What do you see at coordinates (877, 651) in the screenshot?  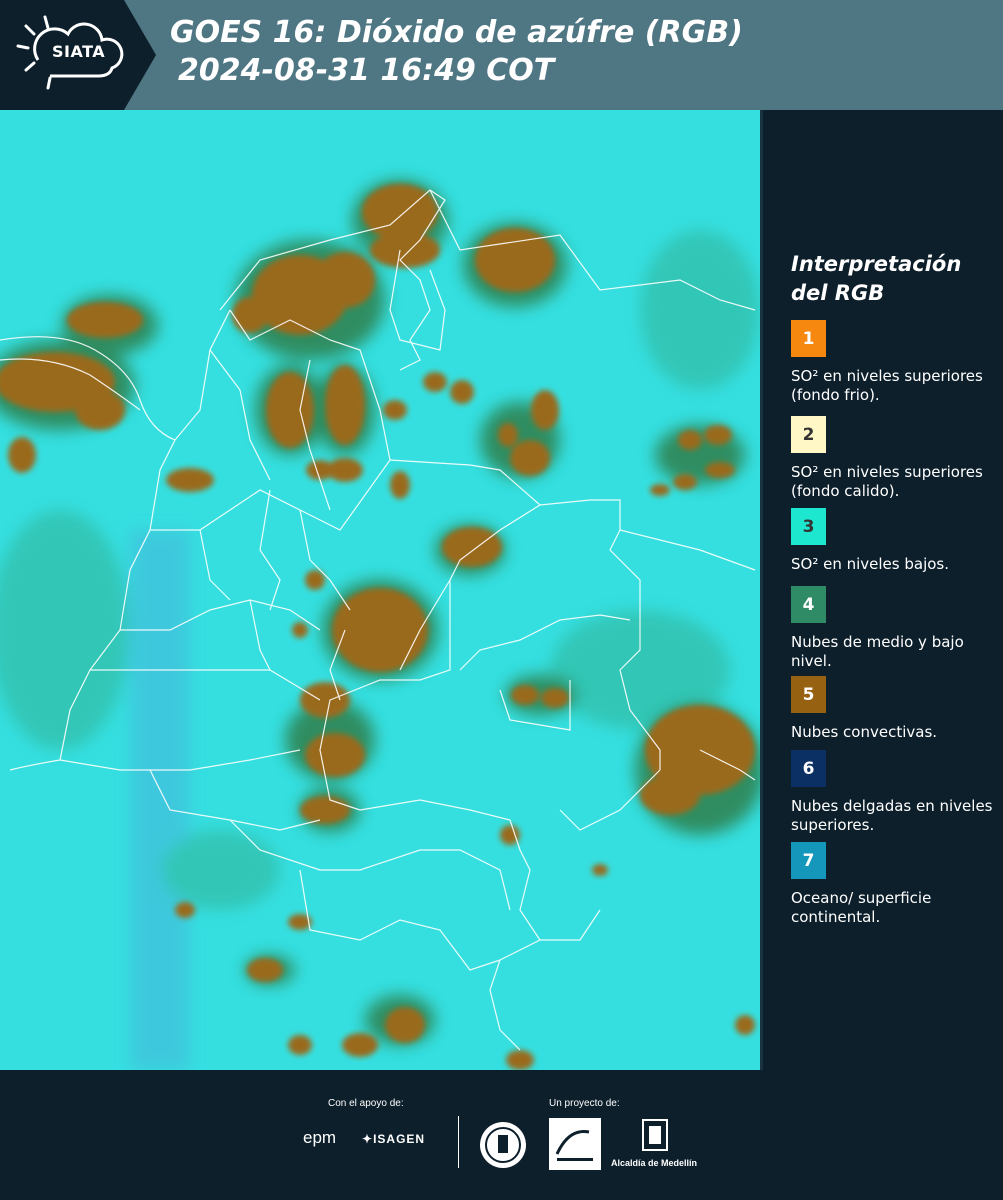 I see `legend-label: Nubes de medio y bajo nivel.` at bounding box center [877, 651].